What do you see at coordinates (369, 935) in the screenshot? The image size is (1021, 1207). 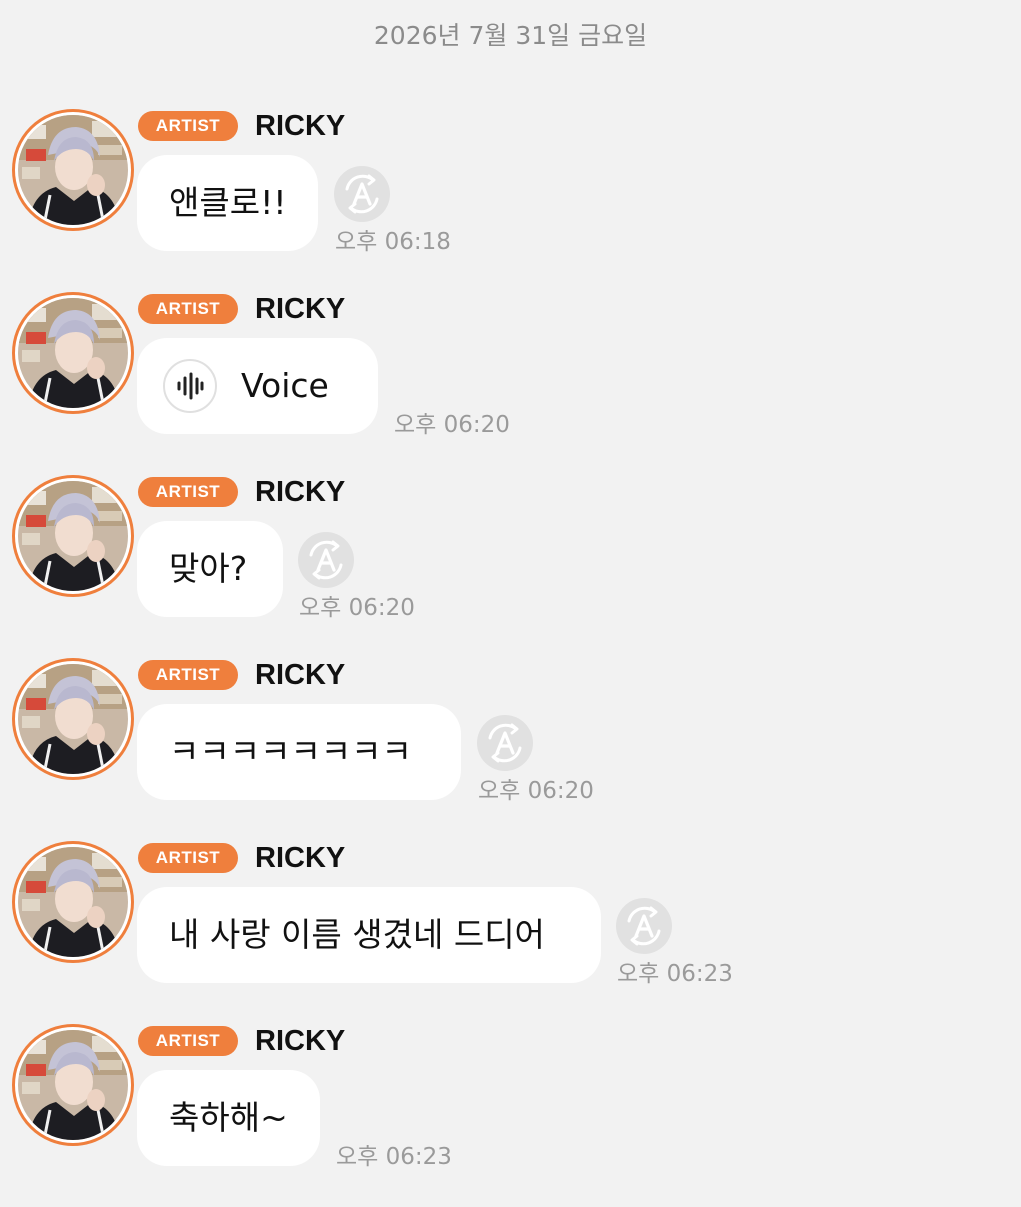 I see `message-bubble: 내 사랑 이름 생겼네 드디어` at bounding box center [369, 935].